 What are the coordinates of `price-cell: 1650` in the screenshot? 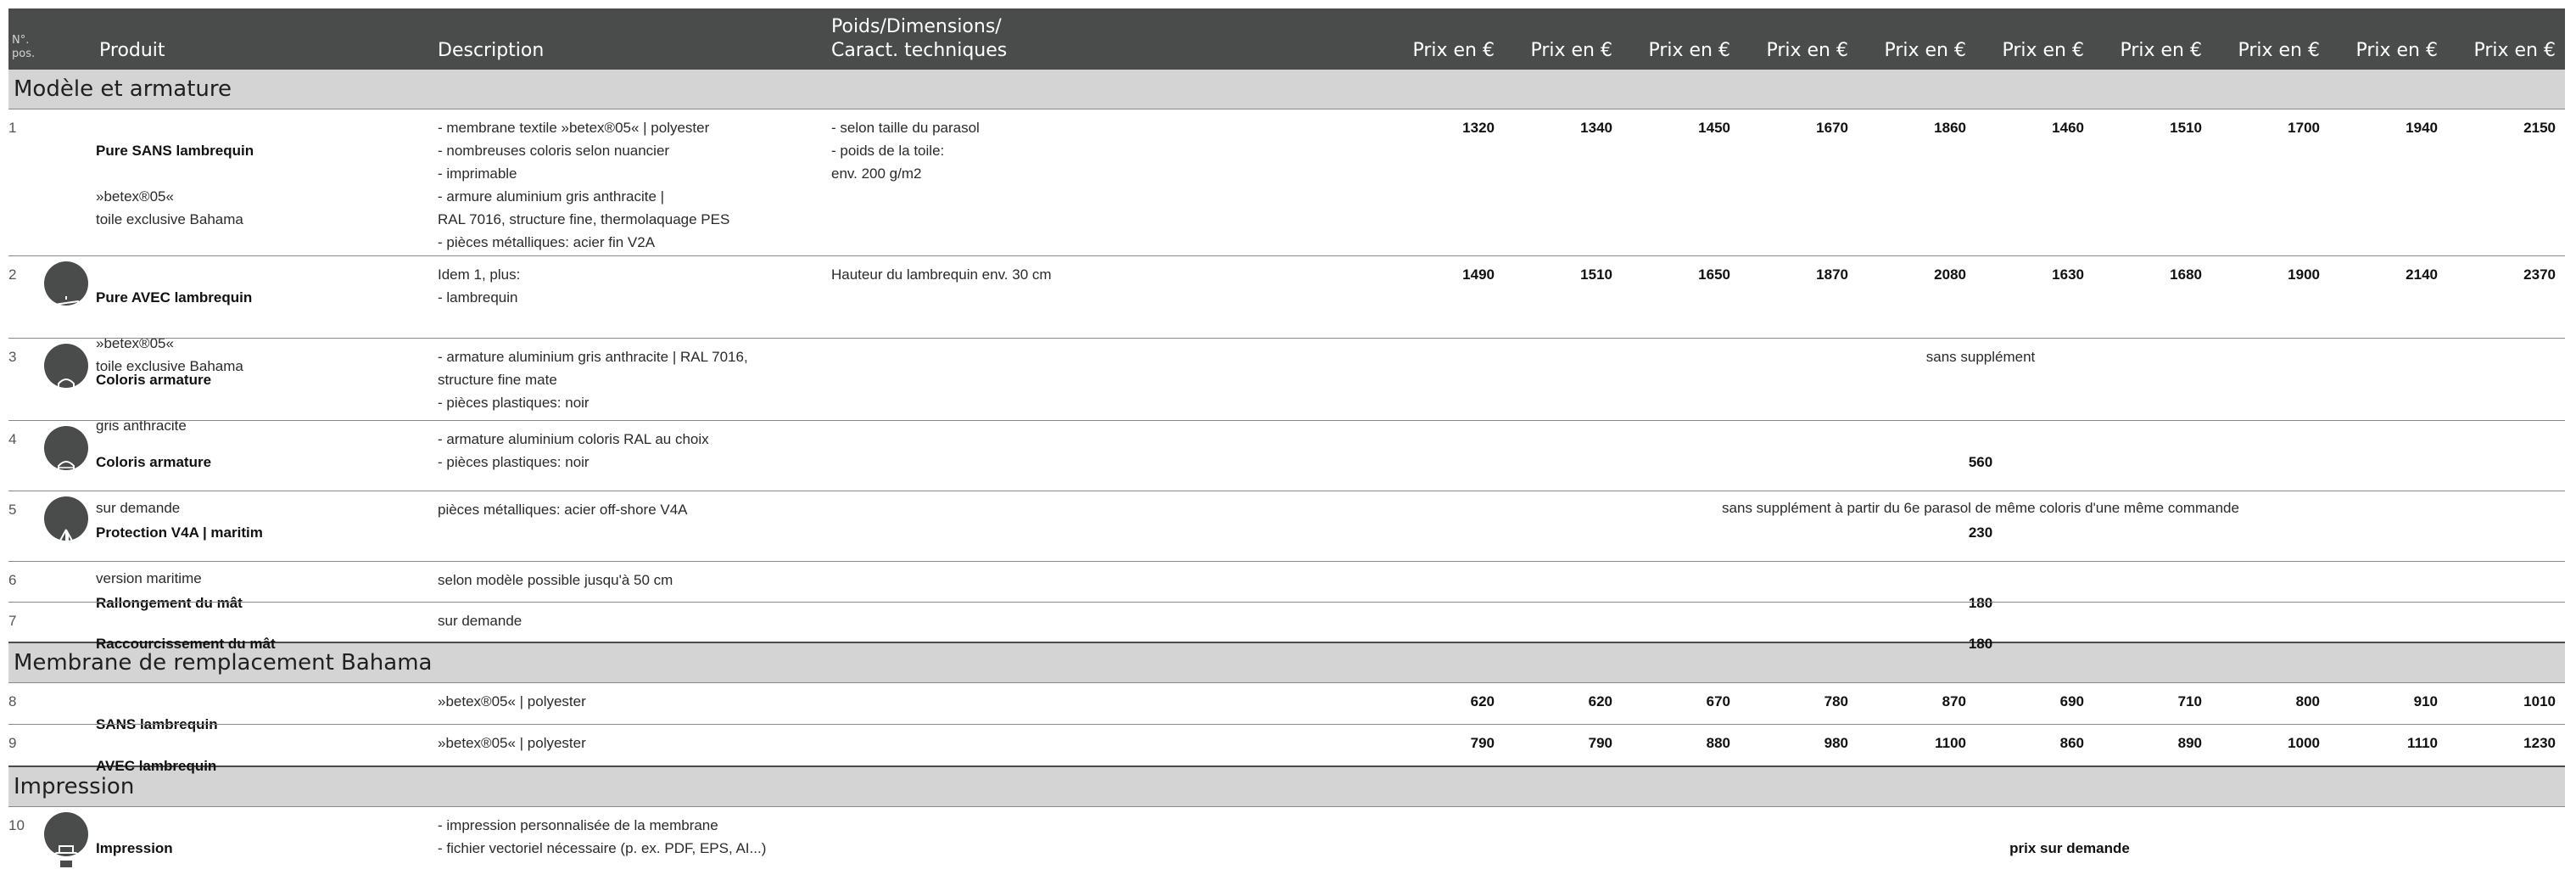 It's located at (1714, 275).